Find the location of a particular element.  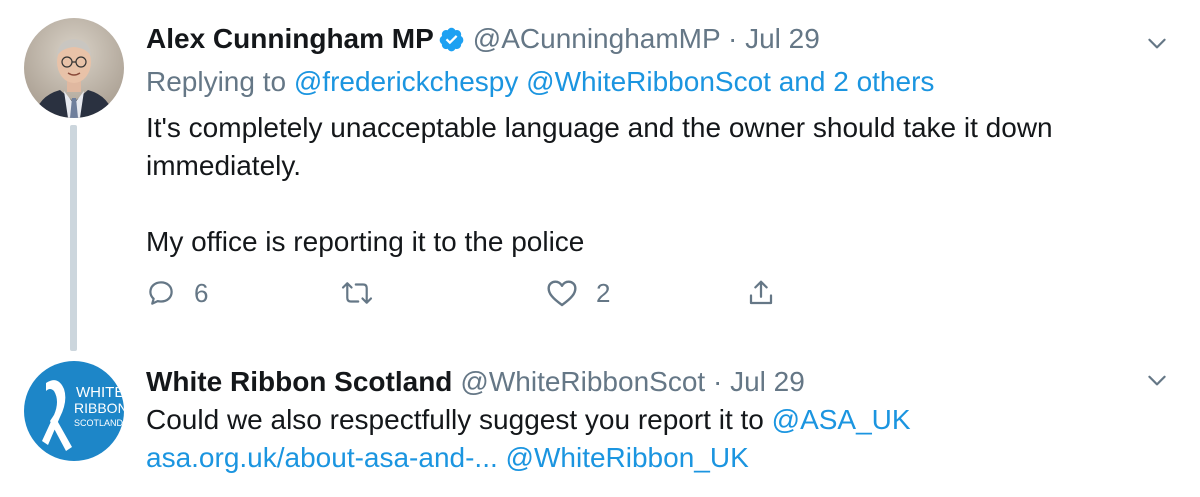

replying-to-label: Replying to is located at coordinates (220, 81).